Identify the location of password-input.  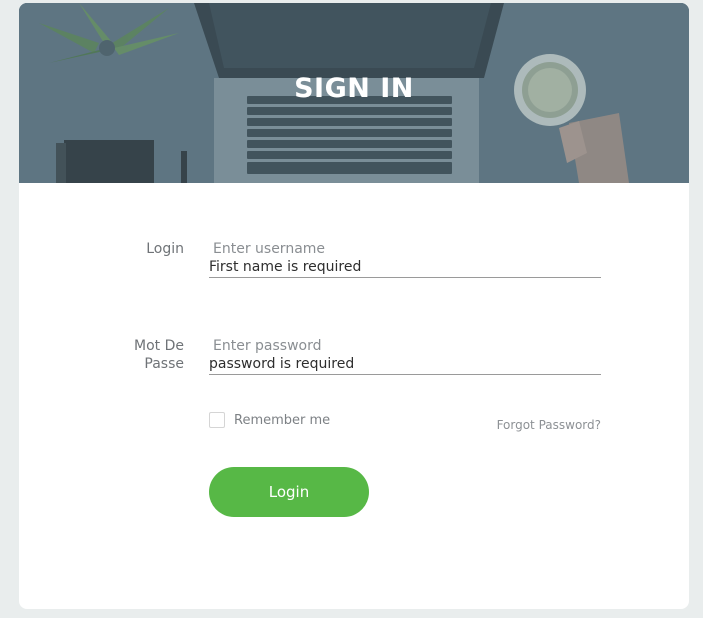
(403, 346).